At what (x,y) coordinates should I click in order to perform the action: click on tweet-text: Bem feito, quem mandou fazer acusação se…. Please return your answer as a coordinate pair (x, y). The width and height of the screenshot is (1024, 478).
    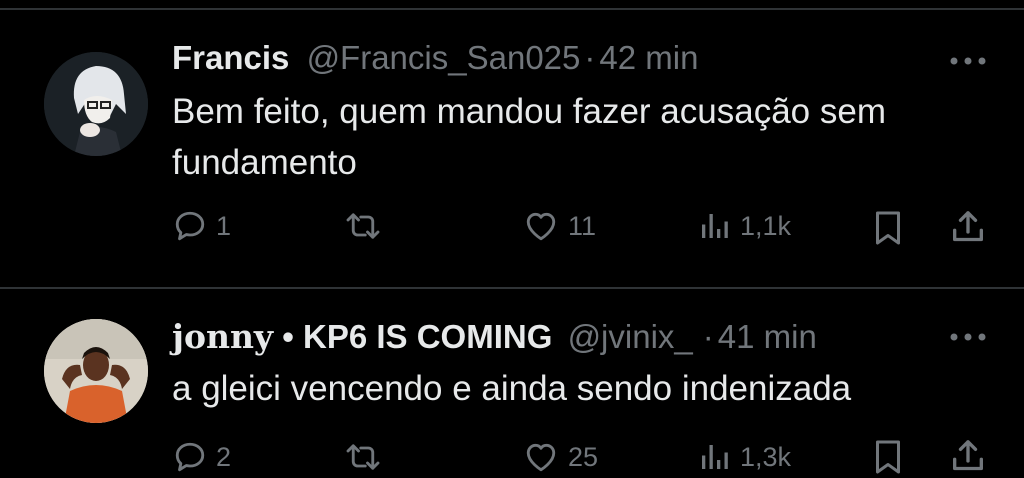
    Looking at the image, I should click on (529, 137).